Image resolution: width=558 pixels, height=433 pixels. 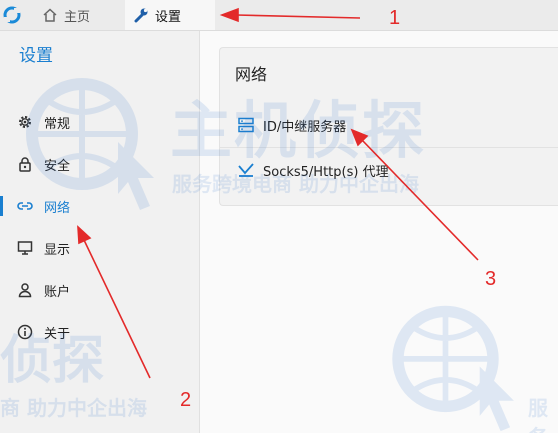 What do you see at coordinates (25, 206) in the screenshot?
I see `link-icon` at bounding box center [25, 206].